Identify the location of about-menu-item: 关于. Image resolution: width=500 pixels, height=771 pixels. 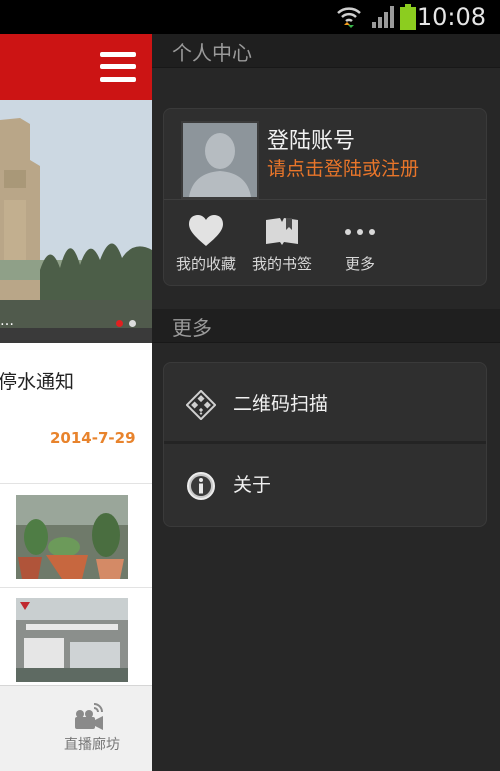
(325, 483).